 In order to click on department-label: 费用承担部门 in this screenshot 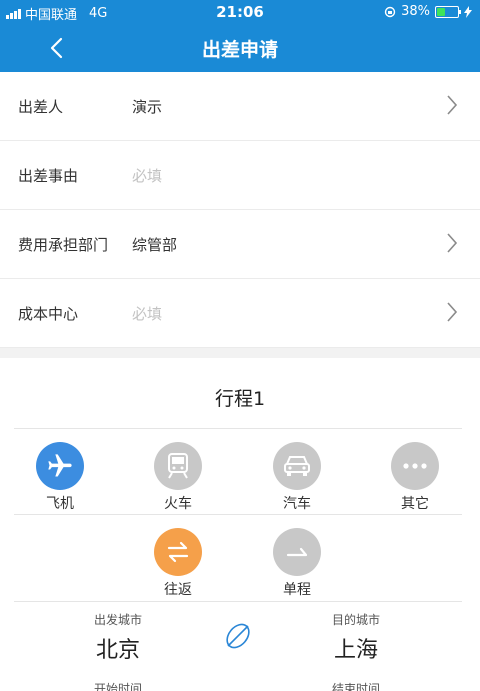, I will do `click(63, 244)`.